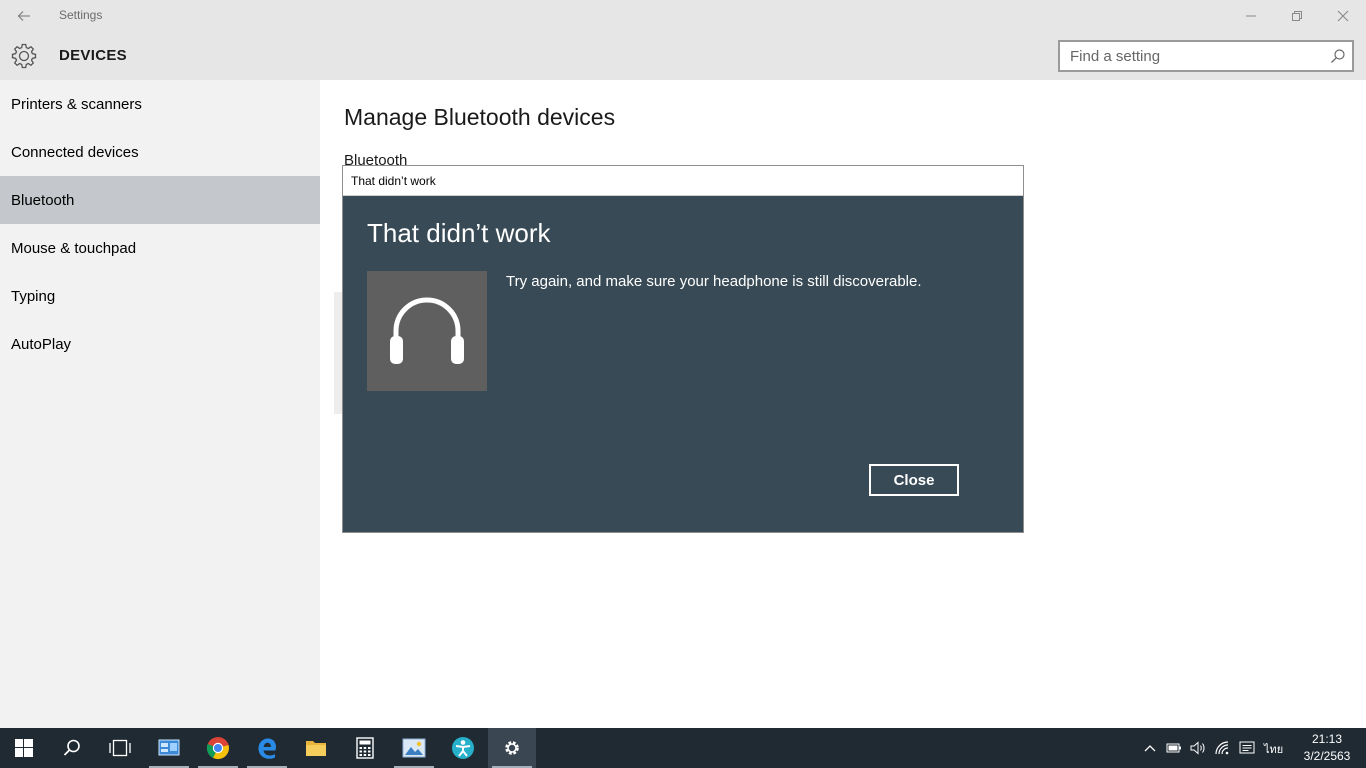 The height and width of the screenshot is (768, 1366). I want to click on restore-icon, so click(1297, 16).